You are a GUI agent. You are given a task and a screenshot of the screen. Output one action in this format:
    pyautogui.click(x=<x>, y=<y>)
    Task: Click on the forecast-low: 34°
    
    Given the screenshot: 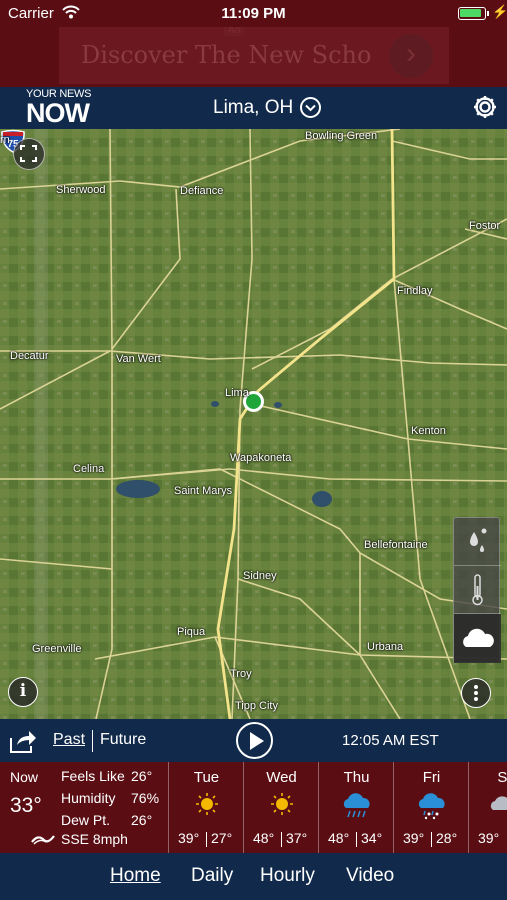 What is the action you would take?
    pyautogui.click(x=372, y=838)
    